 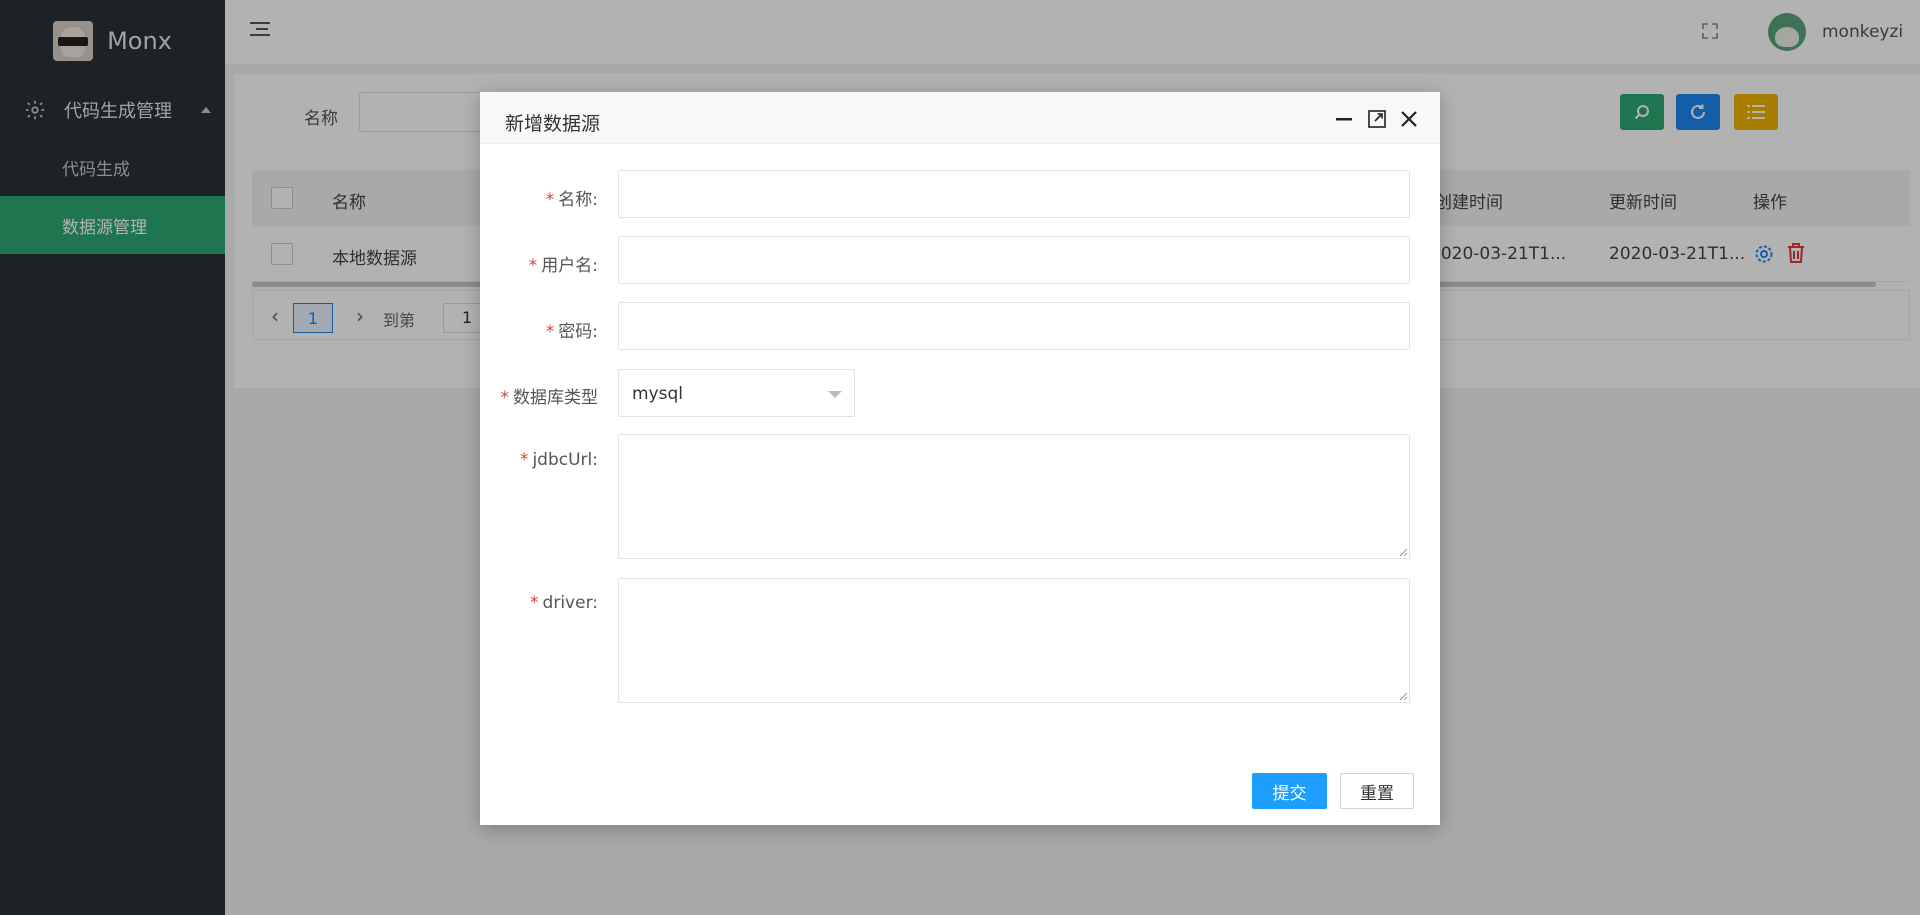 What do you see at coordinates (736, 393) in the screenshot?
I see `db-type-select: mysql` at bounding box center [736, 393].